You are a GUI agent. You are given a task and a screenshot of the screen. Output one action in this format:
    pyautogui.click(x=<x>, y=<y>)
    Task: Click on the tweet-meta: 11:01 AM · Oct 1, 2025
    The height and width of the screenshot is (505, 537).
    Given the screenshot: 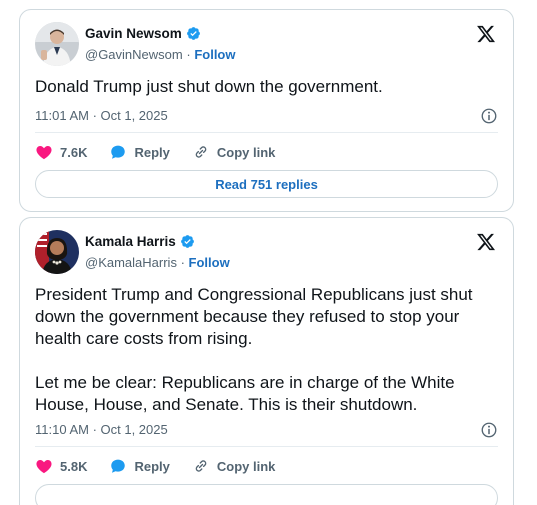 What is the action you would take?
    pyautogui.click(x=266, y=116)
    